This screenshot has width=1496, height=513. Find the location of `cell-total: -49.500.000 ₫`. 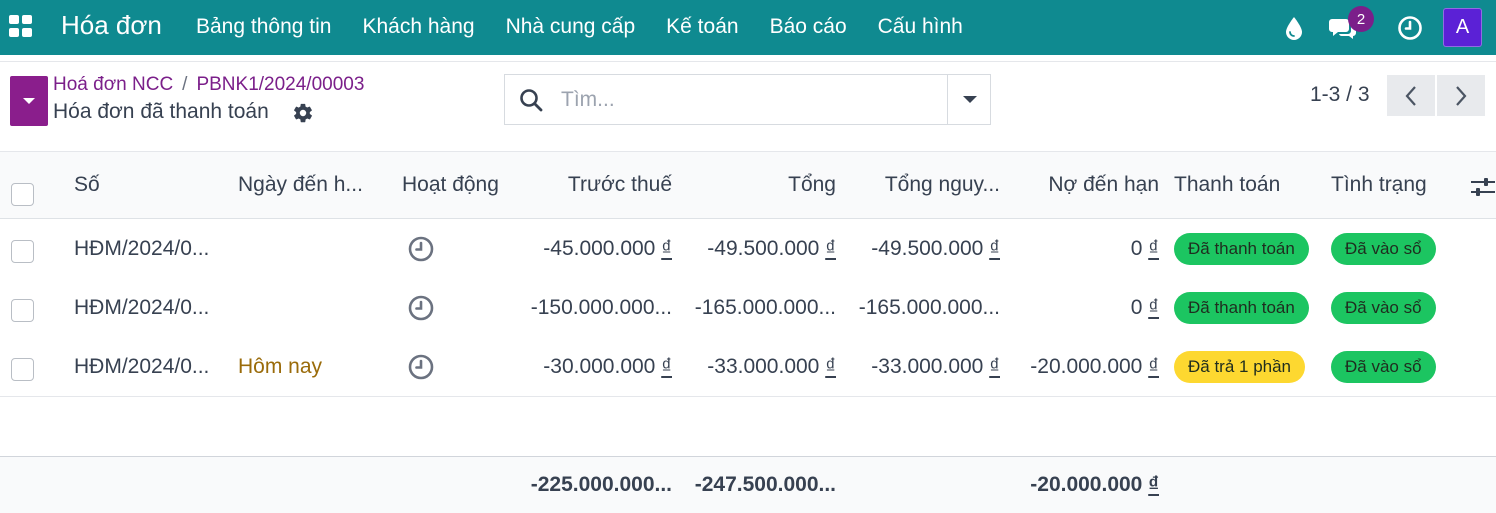

cell-total: -49.500.000 ₫ is located at coordinates (771, 248).